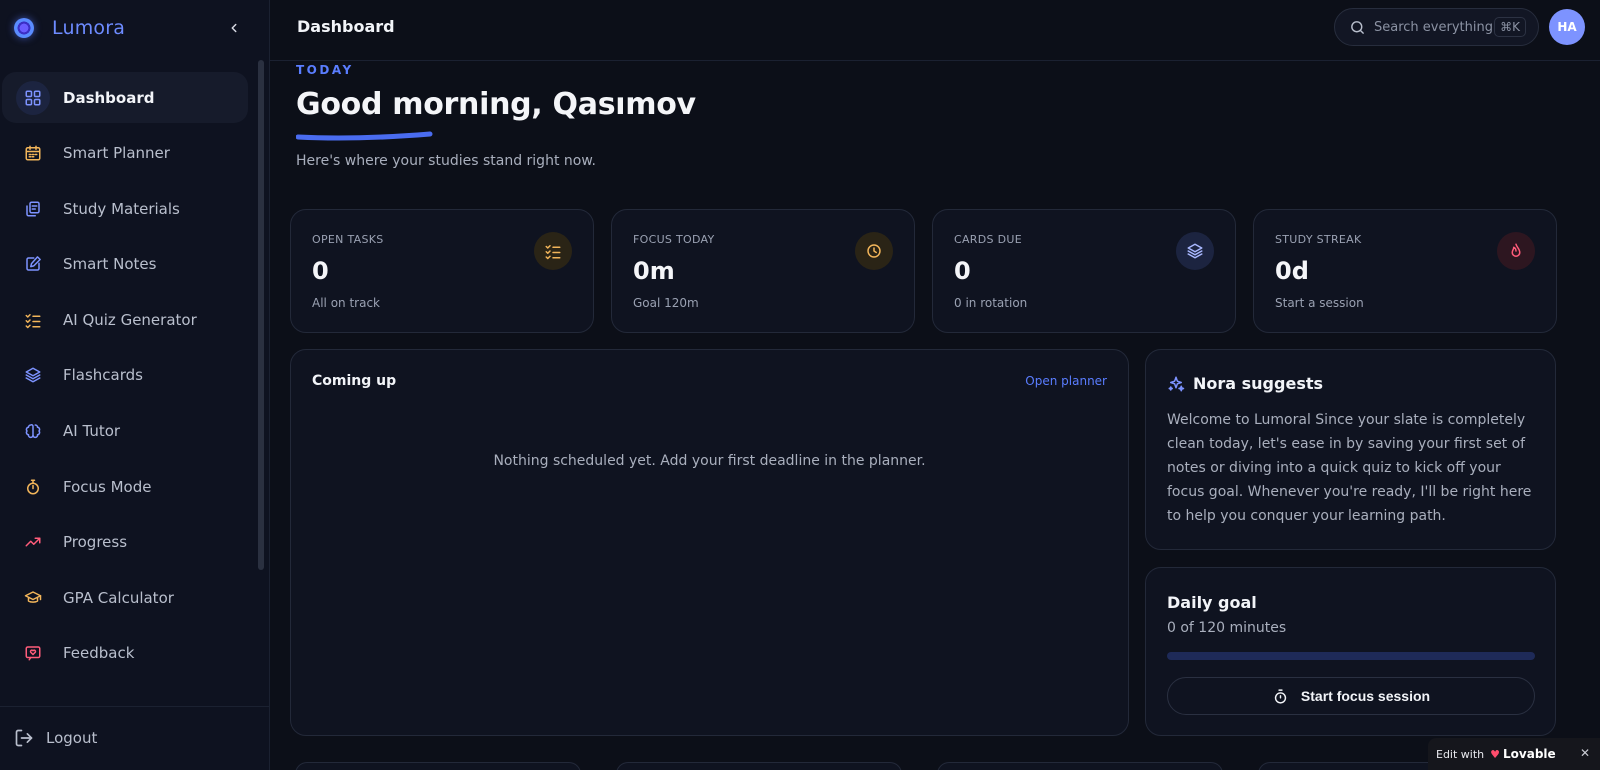 The width and height of the screenshot is (1600, 770). I want to click on sidebar-item-label: Smart Notes, so click(110, 264).